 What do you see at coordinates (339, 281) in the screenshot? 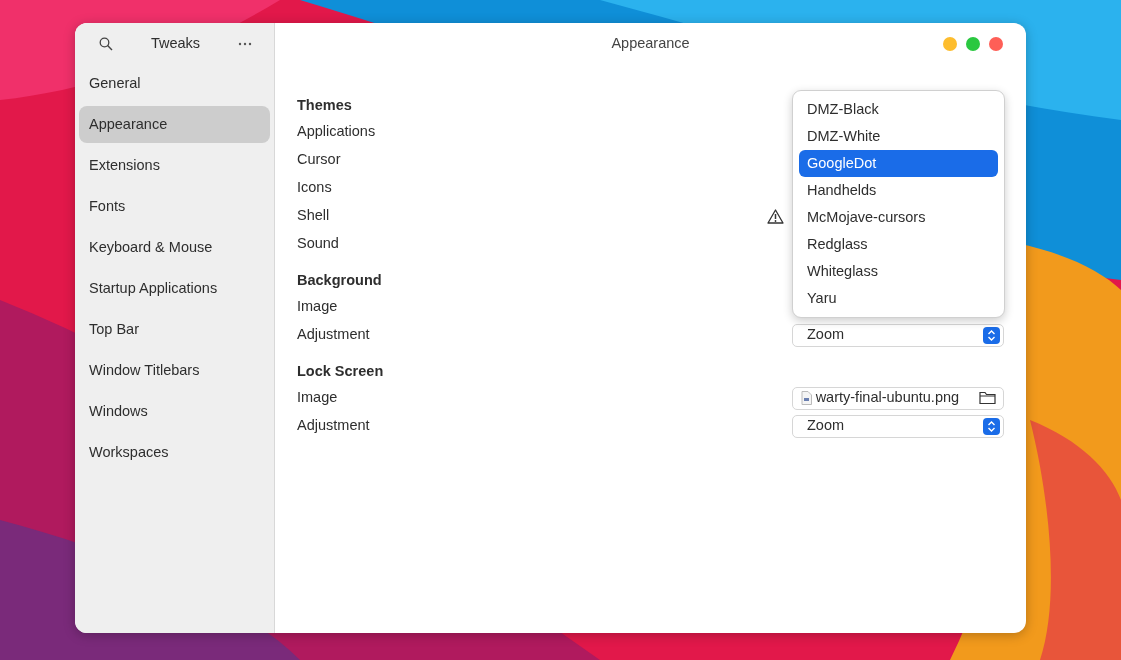
I see `section-heading: Background` at bounding box center [339, 281].